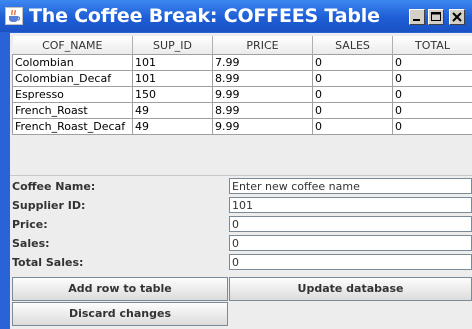  What do you see at coordinates (72, 78) in the screenshot?
I see `cell-cof-name: Colombian_Decaf` at bounding box center [72, 78].